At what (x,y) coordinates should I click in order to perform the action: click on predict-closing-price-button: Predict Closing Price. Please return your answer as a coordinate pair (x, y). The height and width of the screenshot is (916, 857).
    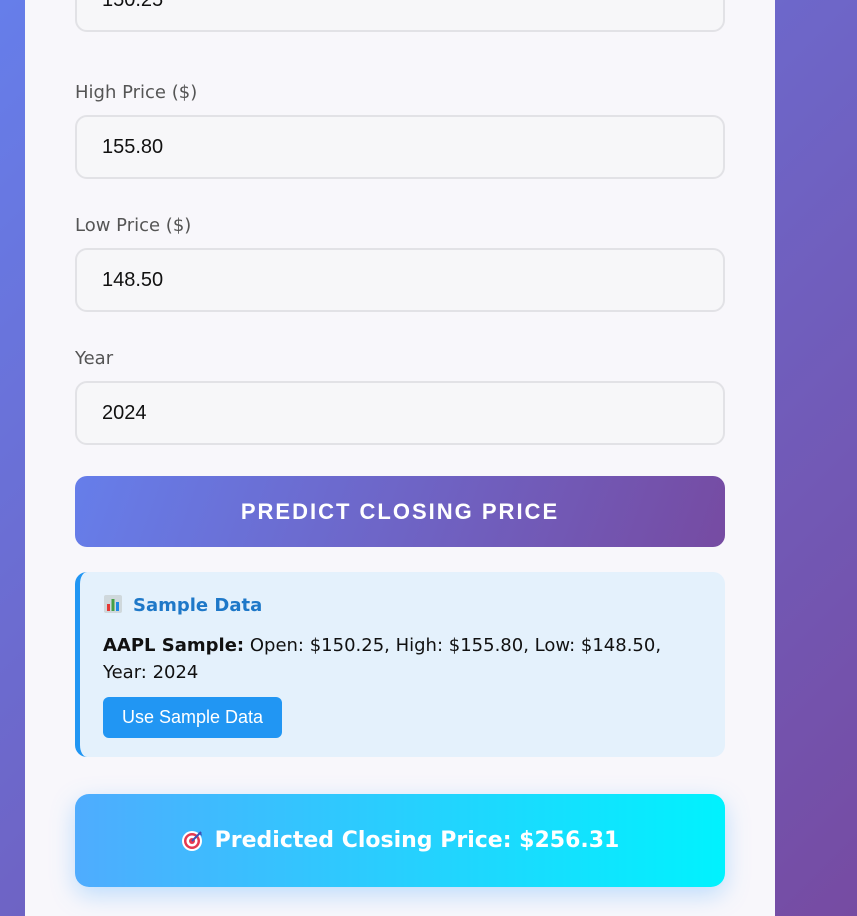
    Looking at the image, I should click on (400, 511).